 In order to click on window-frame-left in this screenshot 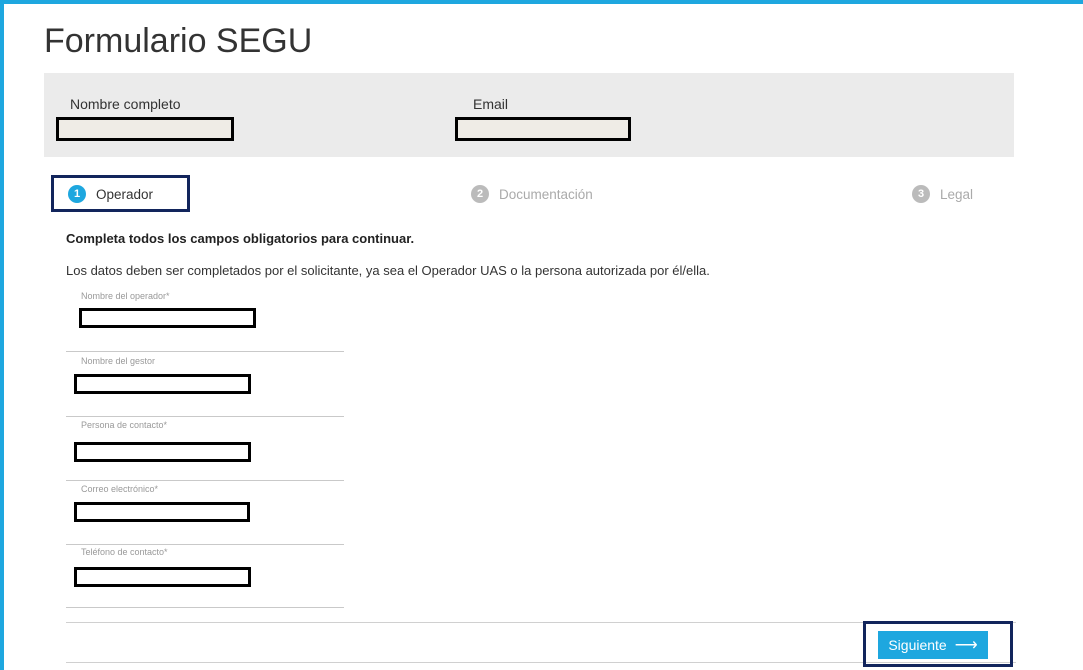, I will do `click(2, 335)`.